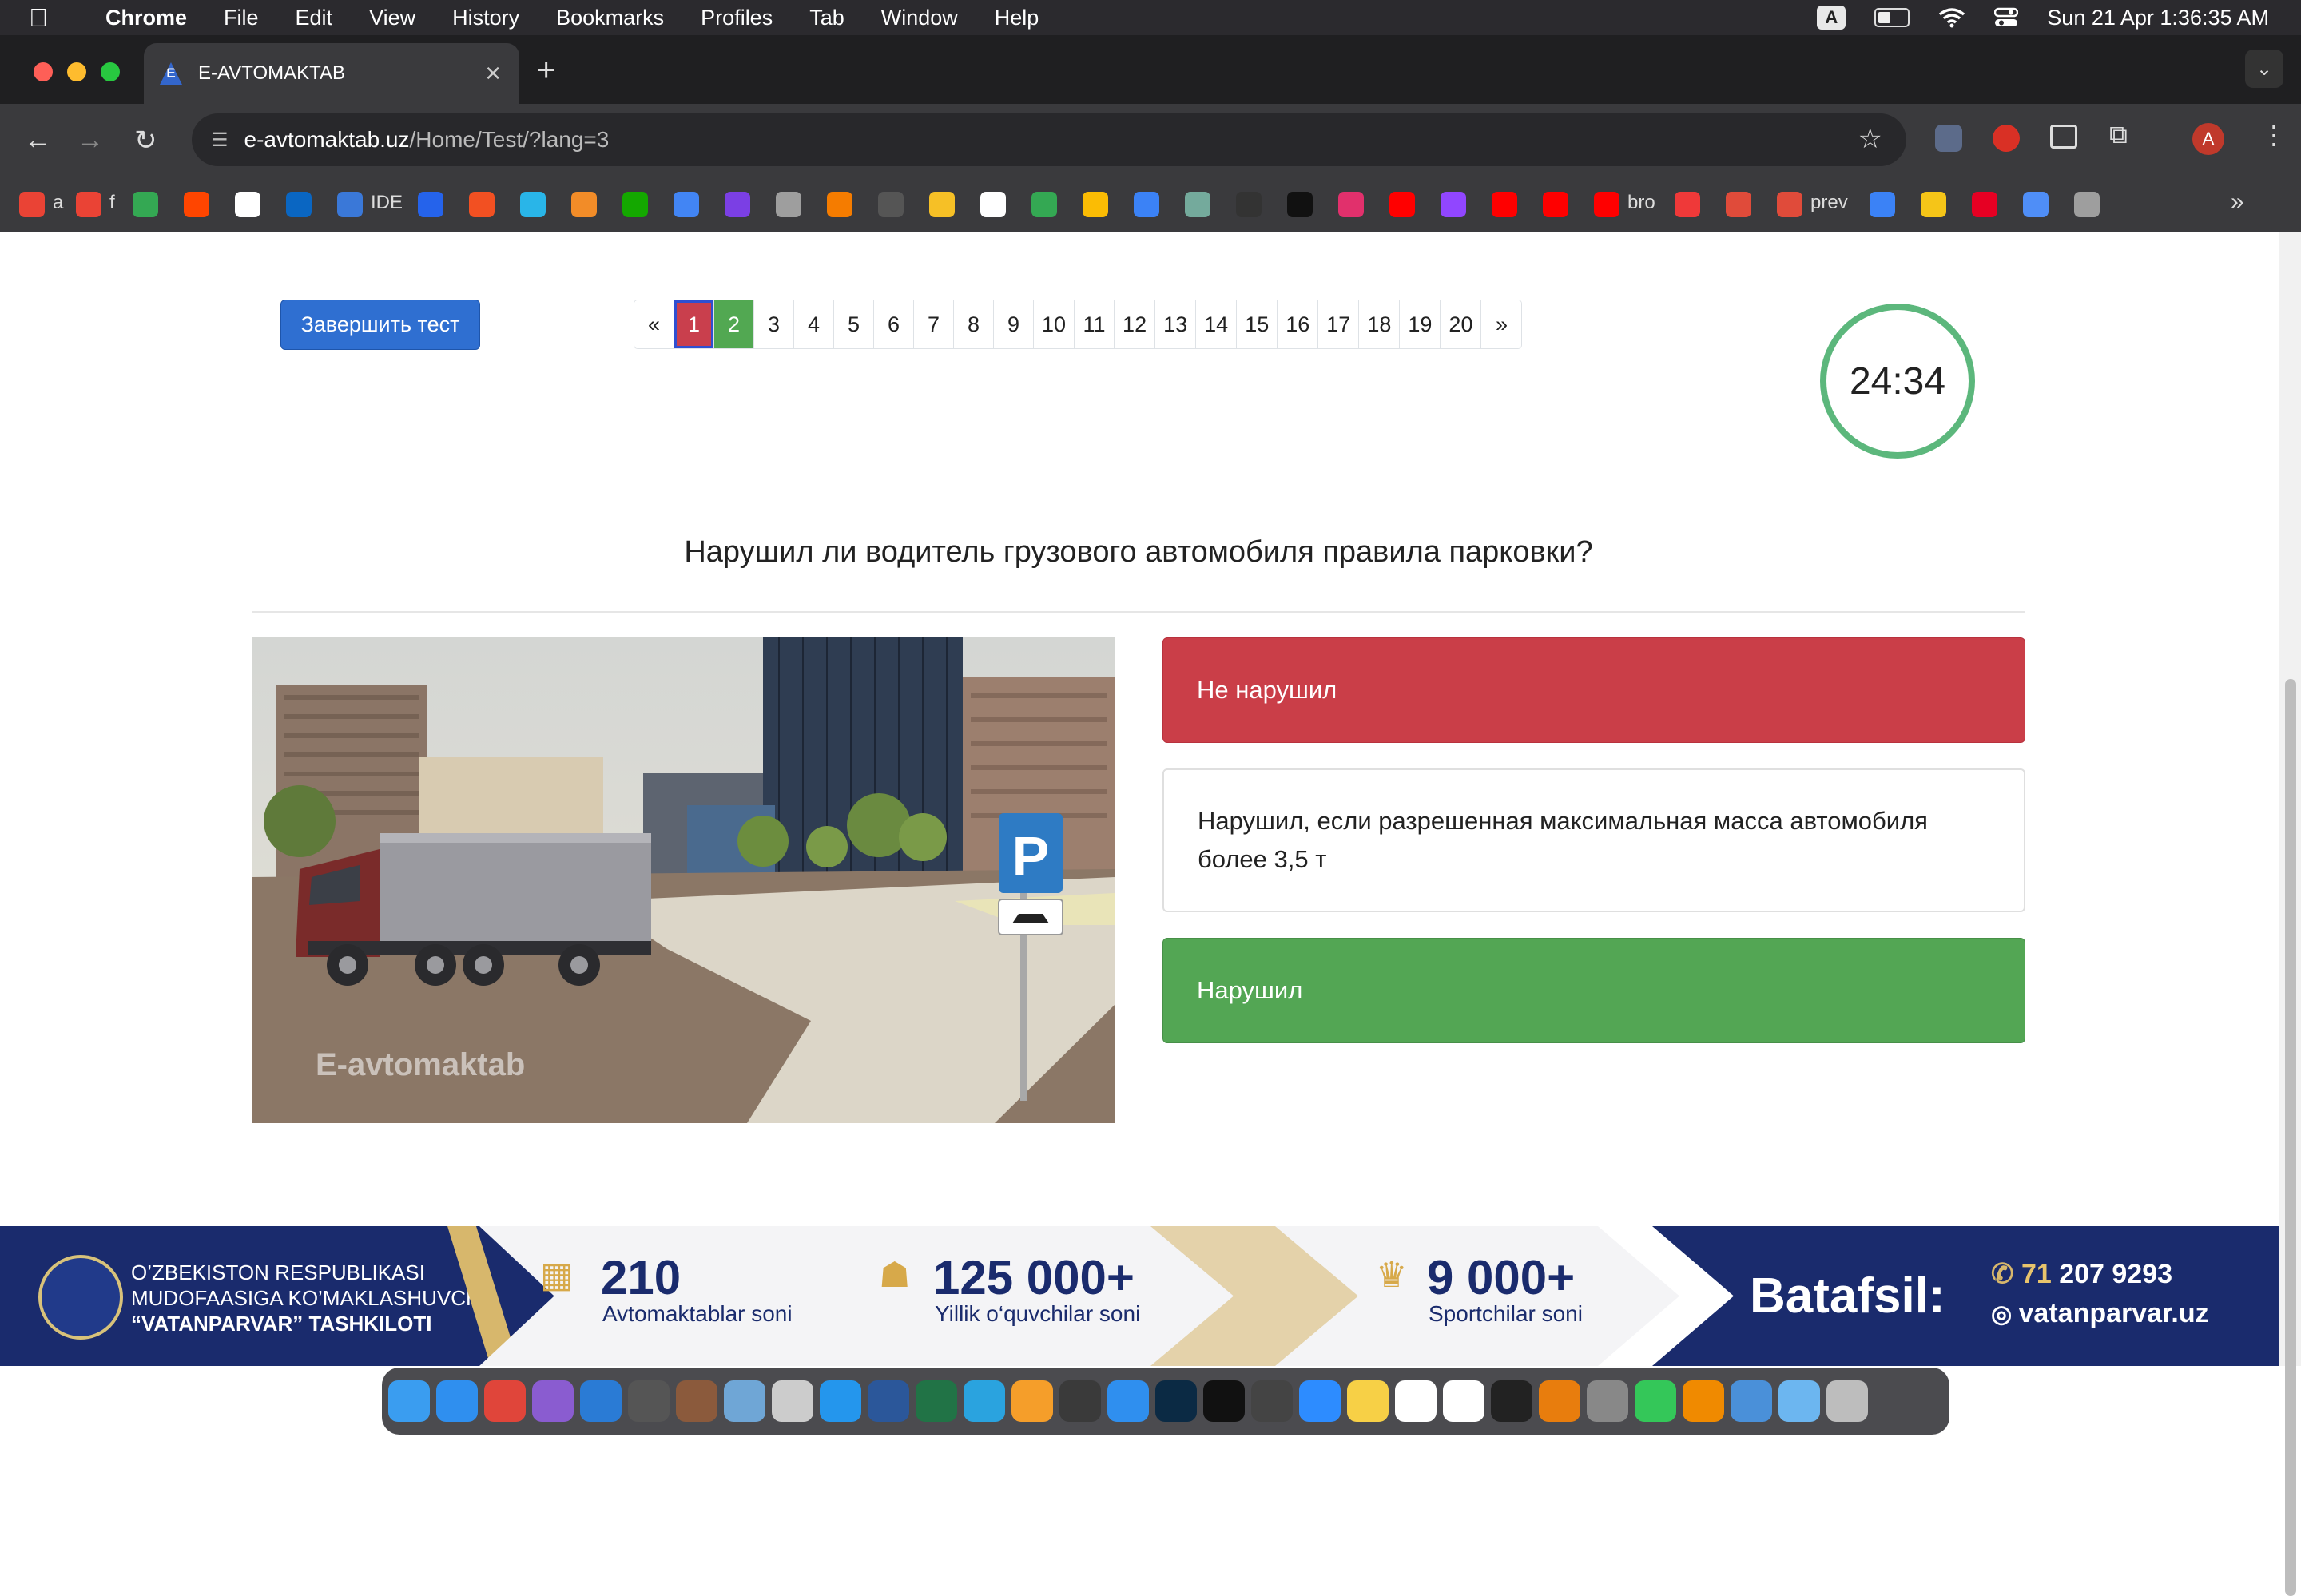 The height and width of the screenshot is (1596, 2301). I want to click on battery-icon, so click(1892, 17).